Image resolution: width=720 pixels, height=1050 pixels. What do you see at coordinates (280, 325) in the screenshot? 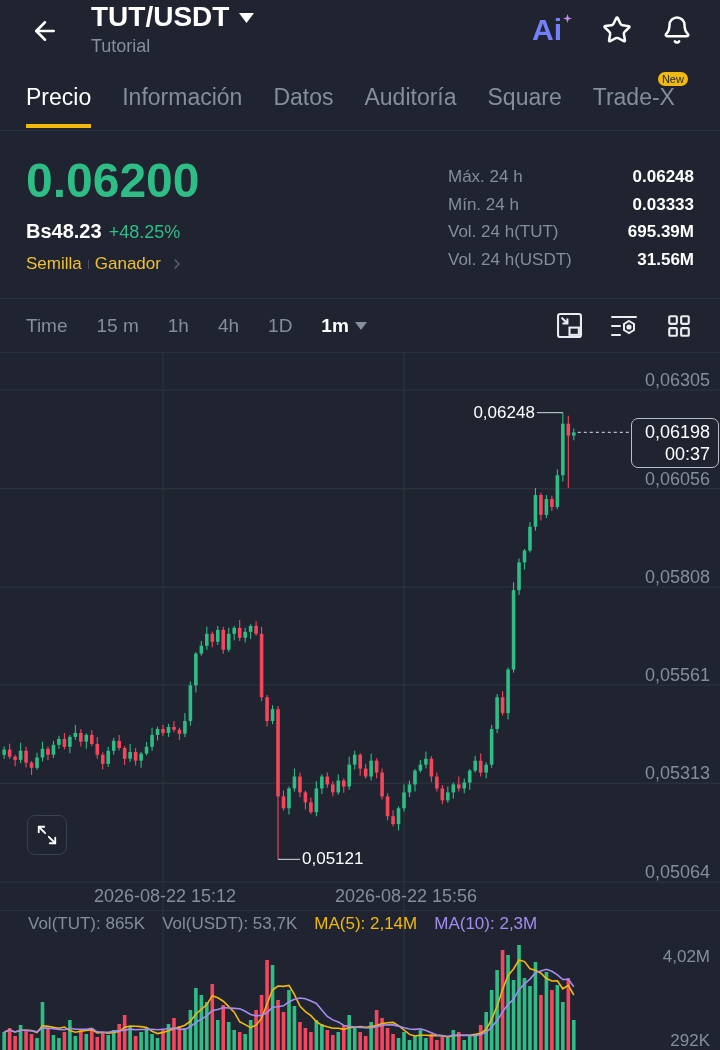
I see `interval-tab: 1D` at bounding box center [280, 325].